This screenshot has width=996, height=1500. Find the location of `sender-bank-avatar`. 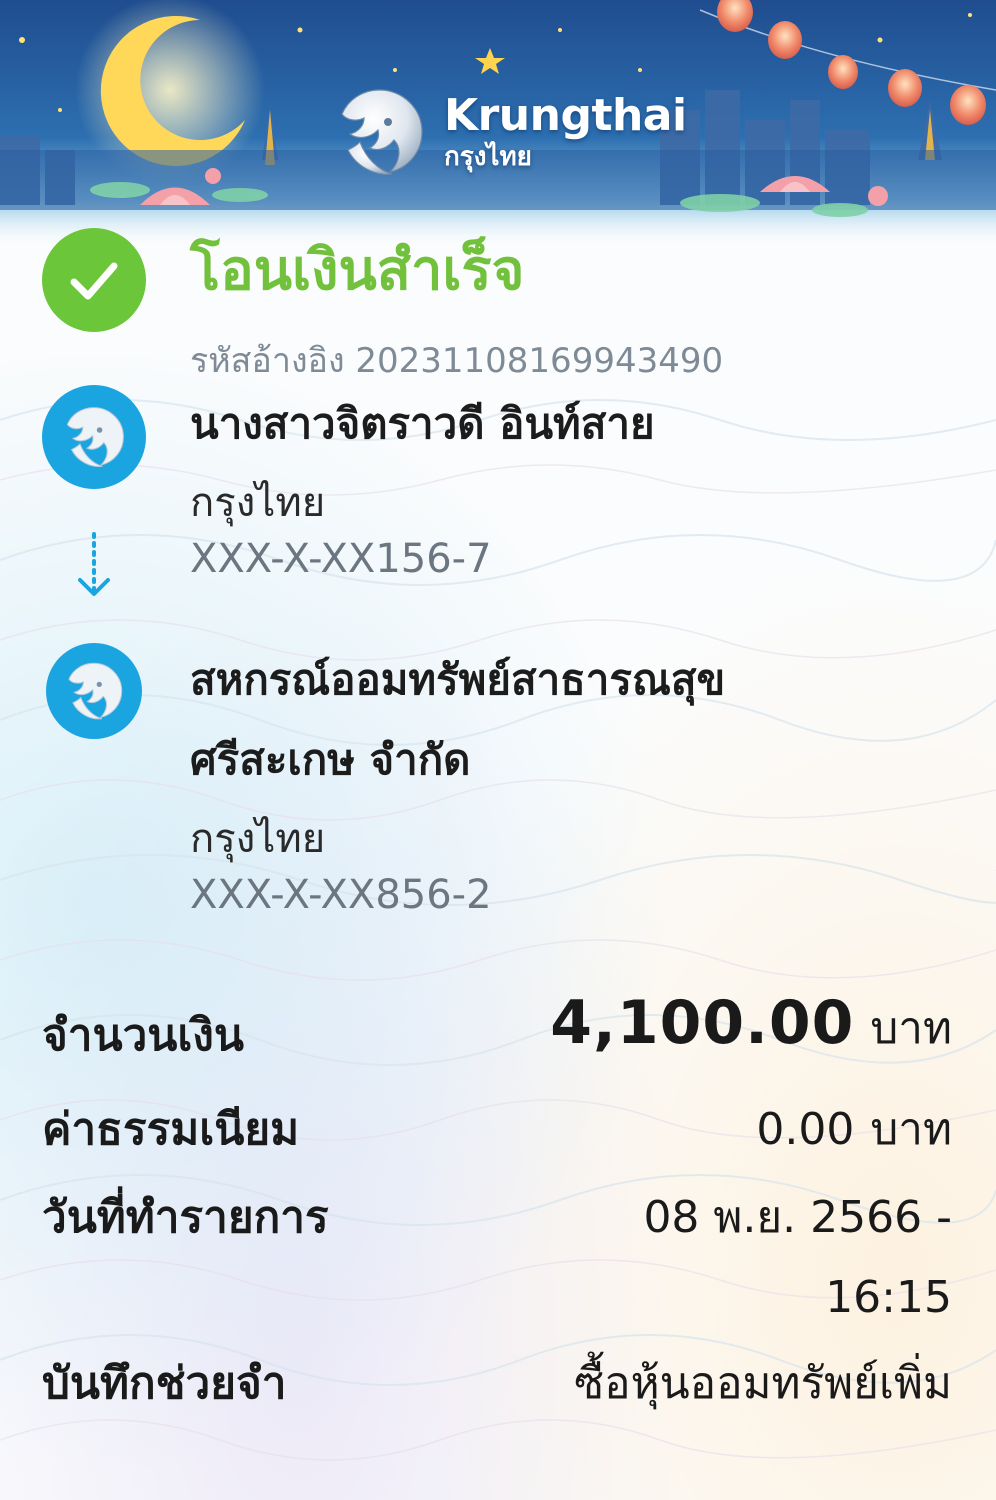

sender-bank-avatar is located at coordinates (94, 437).